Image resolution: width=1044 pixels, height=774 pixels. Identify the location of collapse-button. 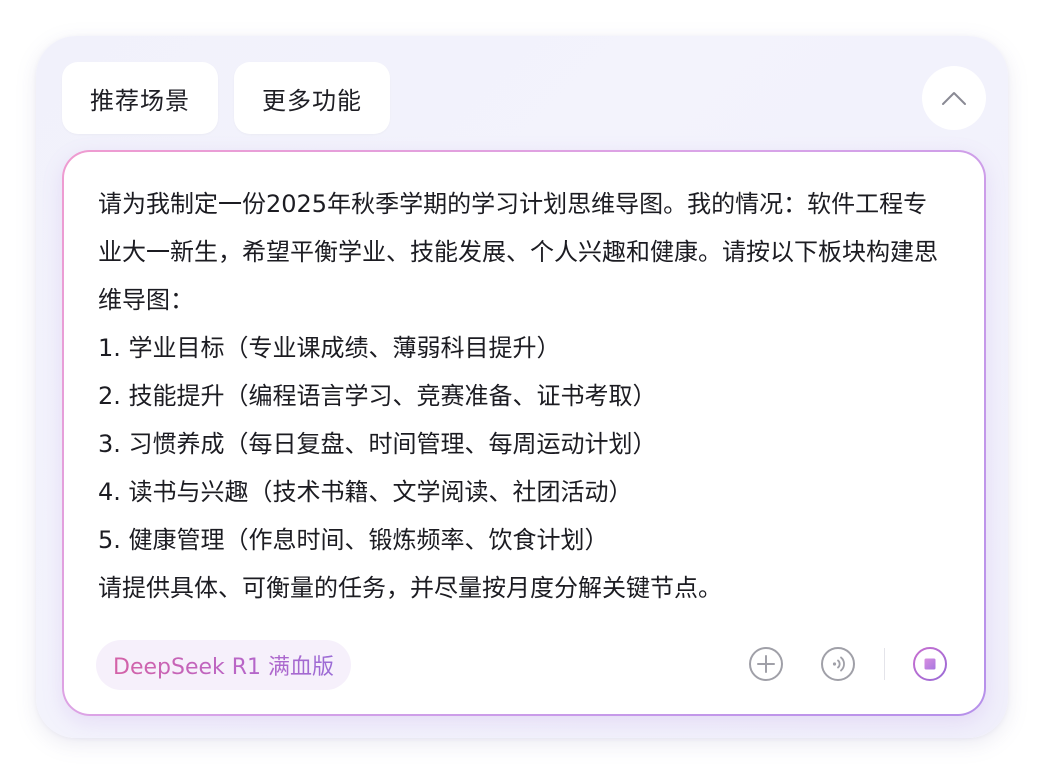
(954, 98).